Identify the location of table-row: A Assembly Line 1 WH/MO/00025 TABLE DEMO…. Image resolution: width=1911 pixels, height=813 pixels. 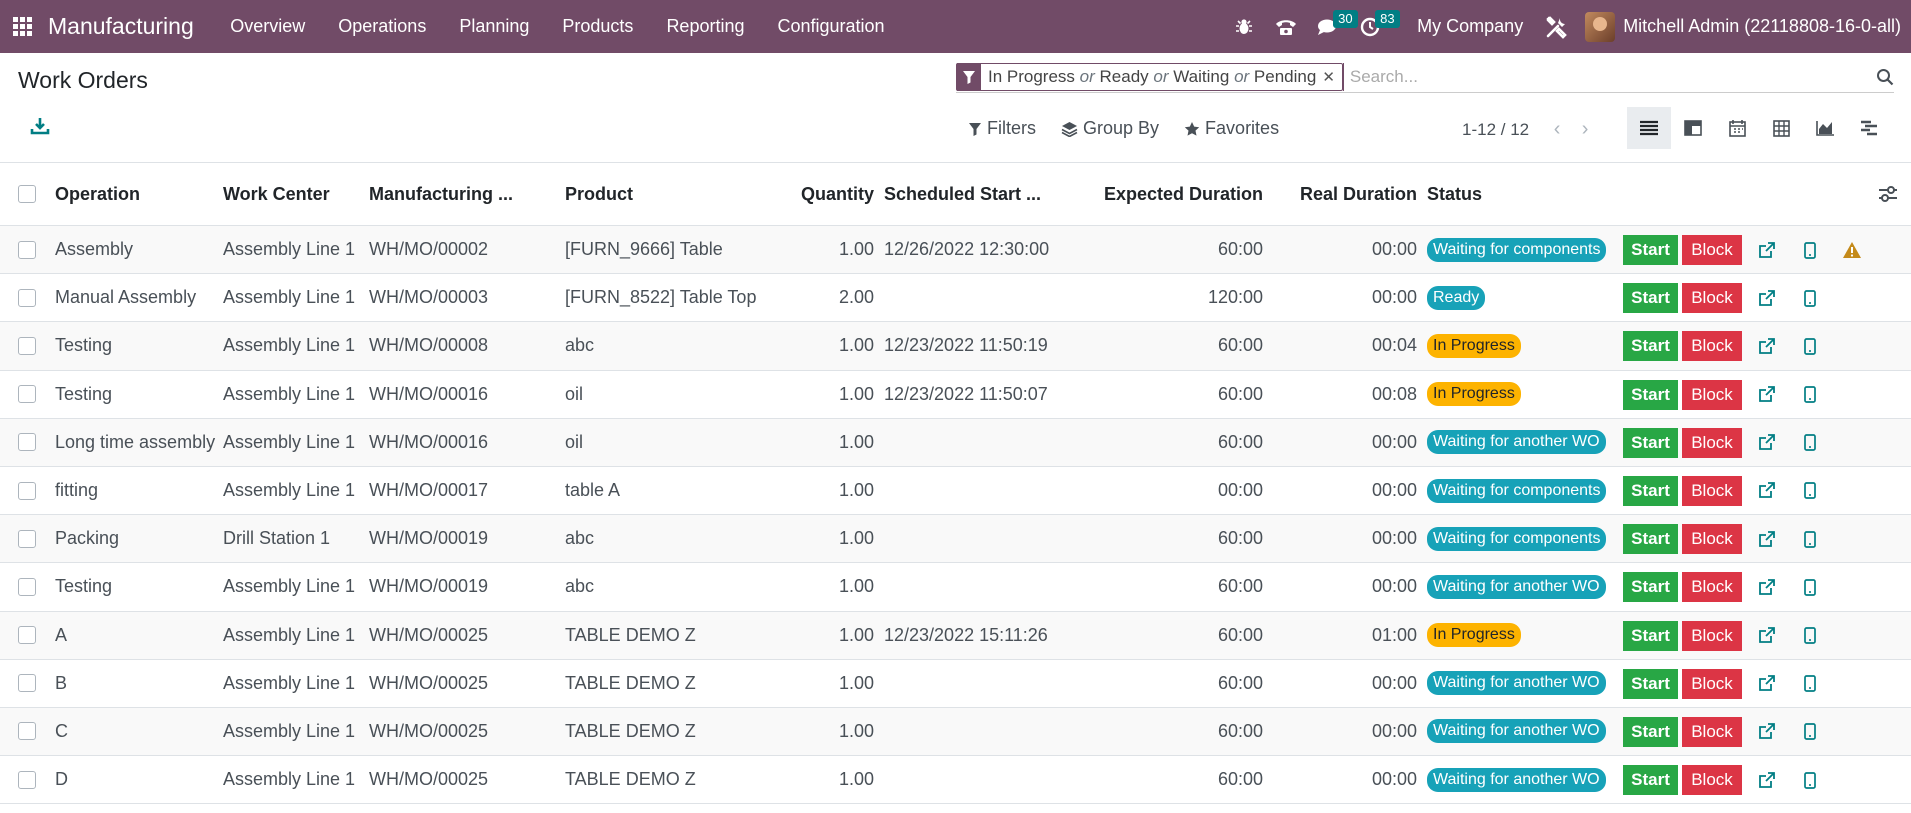
(955, 635).